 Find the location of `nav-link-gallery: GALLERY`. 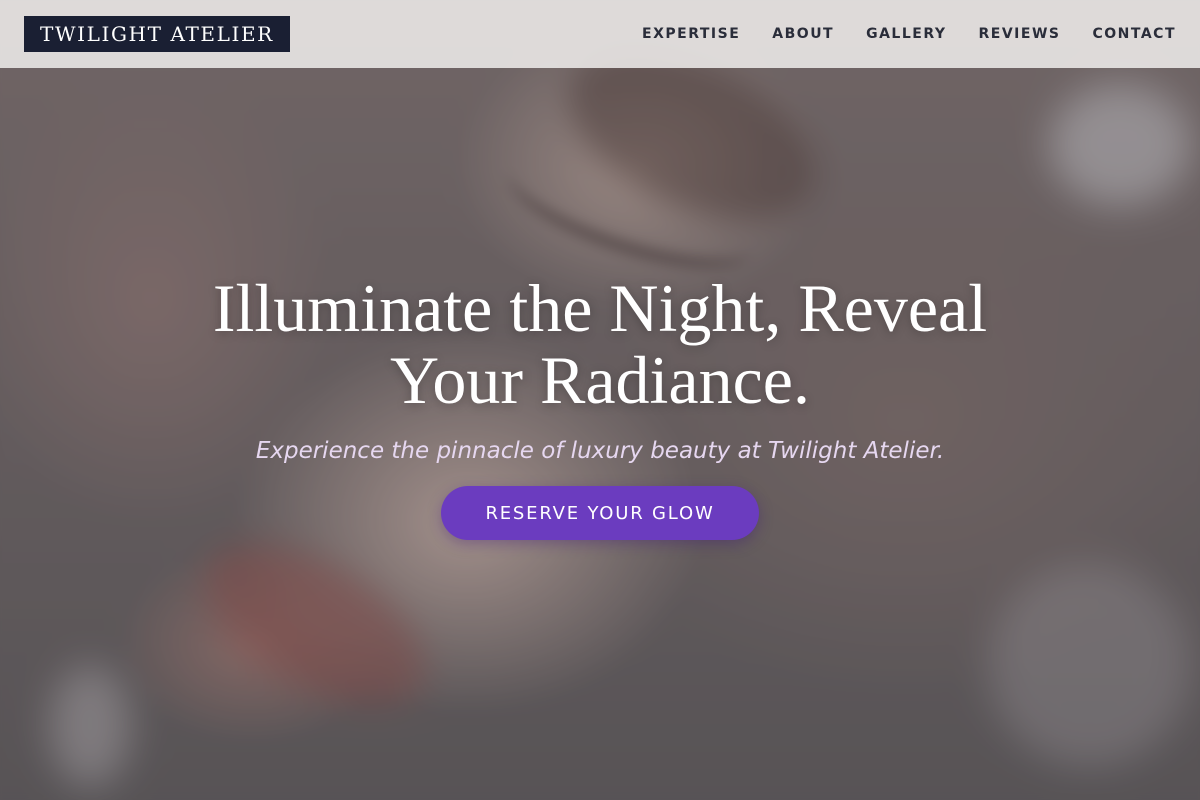

nav-link-gallery: GALLERY is located at coordinates (906, 34).